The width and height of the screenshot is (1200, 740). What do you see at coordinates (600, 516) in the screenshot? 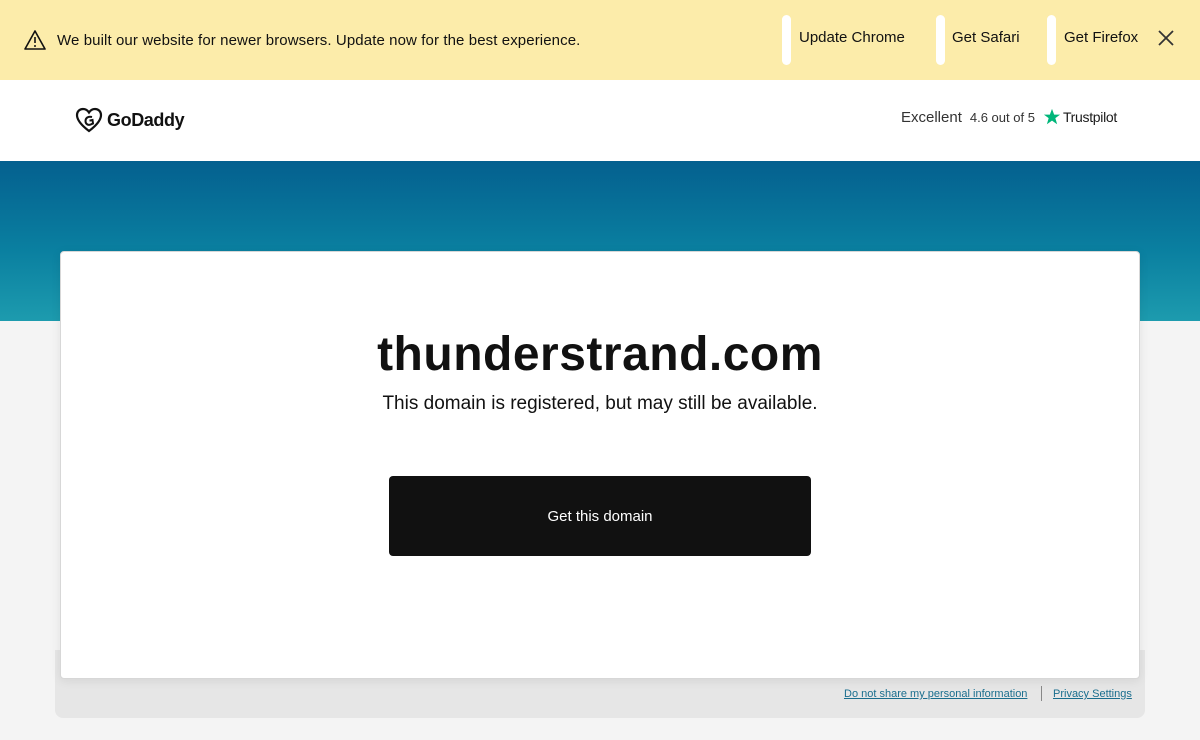
I see `get-this-domain-button: Get this domain` at bounding box center [600, 516].